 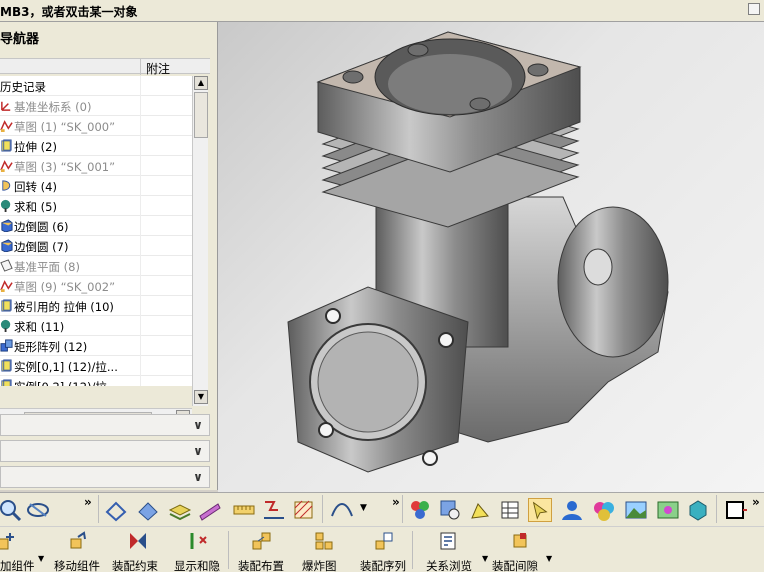 I want to click on feature-row: 矩形阵列 (12), so click(x=96, y=346).